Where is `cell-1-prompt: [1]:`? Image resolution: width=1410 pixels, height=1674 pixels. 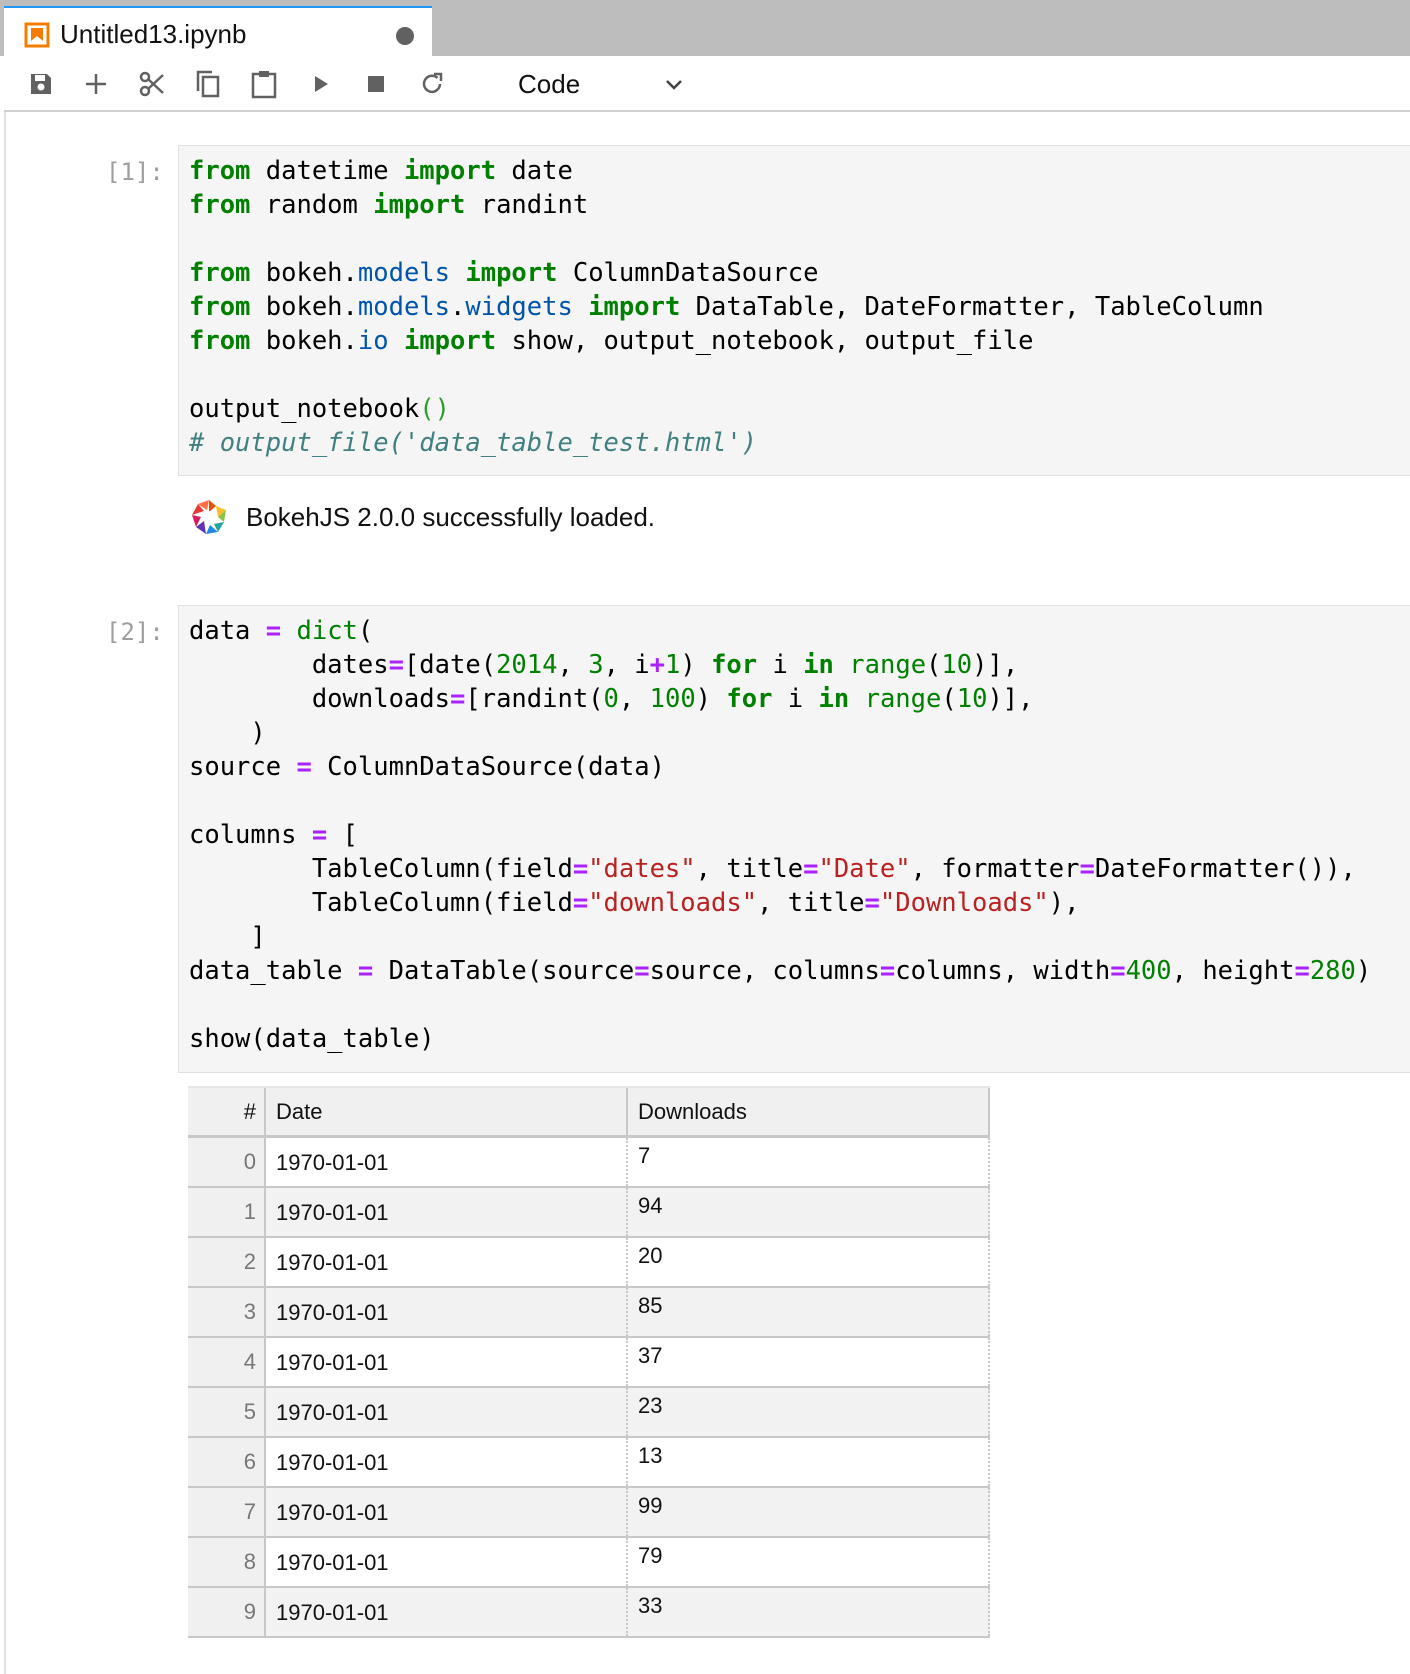
cell-1-prompt: [1]: is located at coordinates (135, 172).